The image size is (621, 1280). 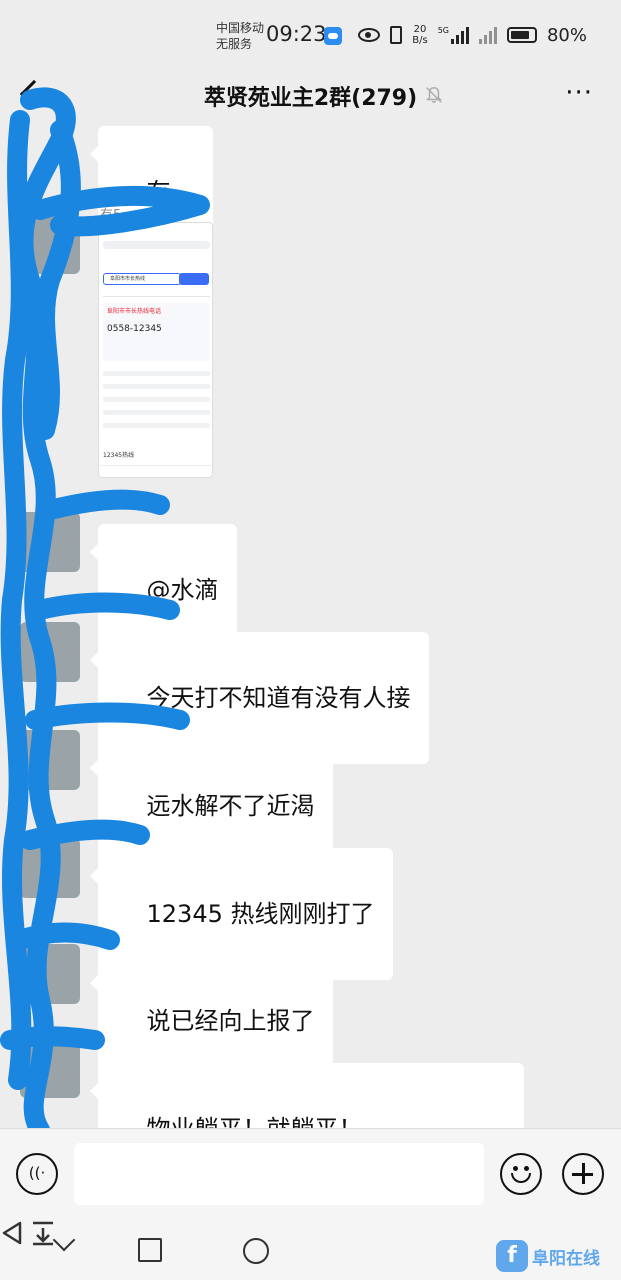 I want to click on eye-comfort-icon, so click(x=369, y=35).